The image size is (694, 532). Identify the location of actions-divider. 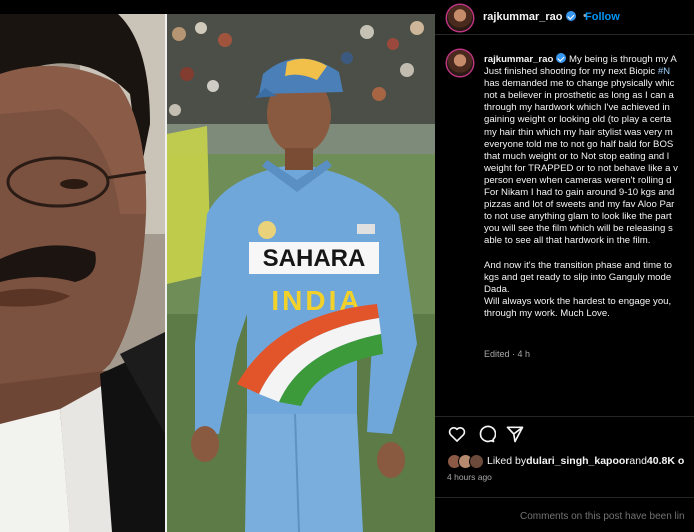
(564, 416).